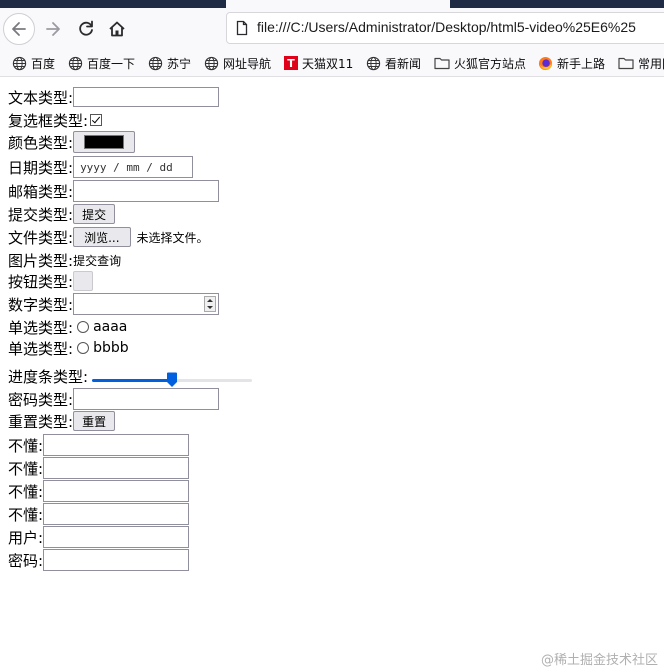 The height and width of the screenshot is (672, 664). Describe the element at coordinates (43, 63) in the screenshot. I see `bookmark-label: 百度` at that location.